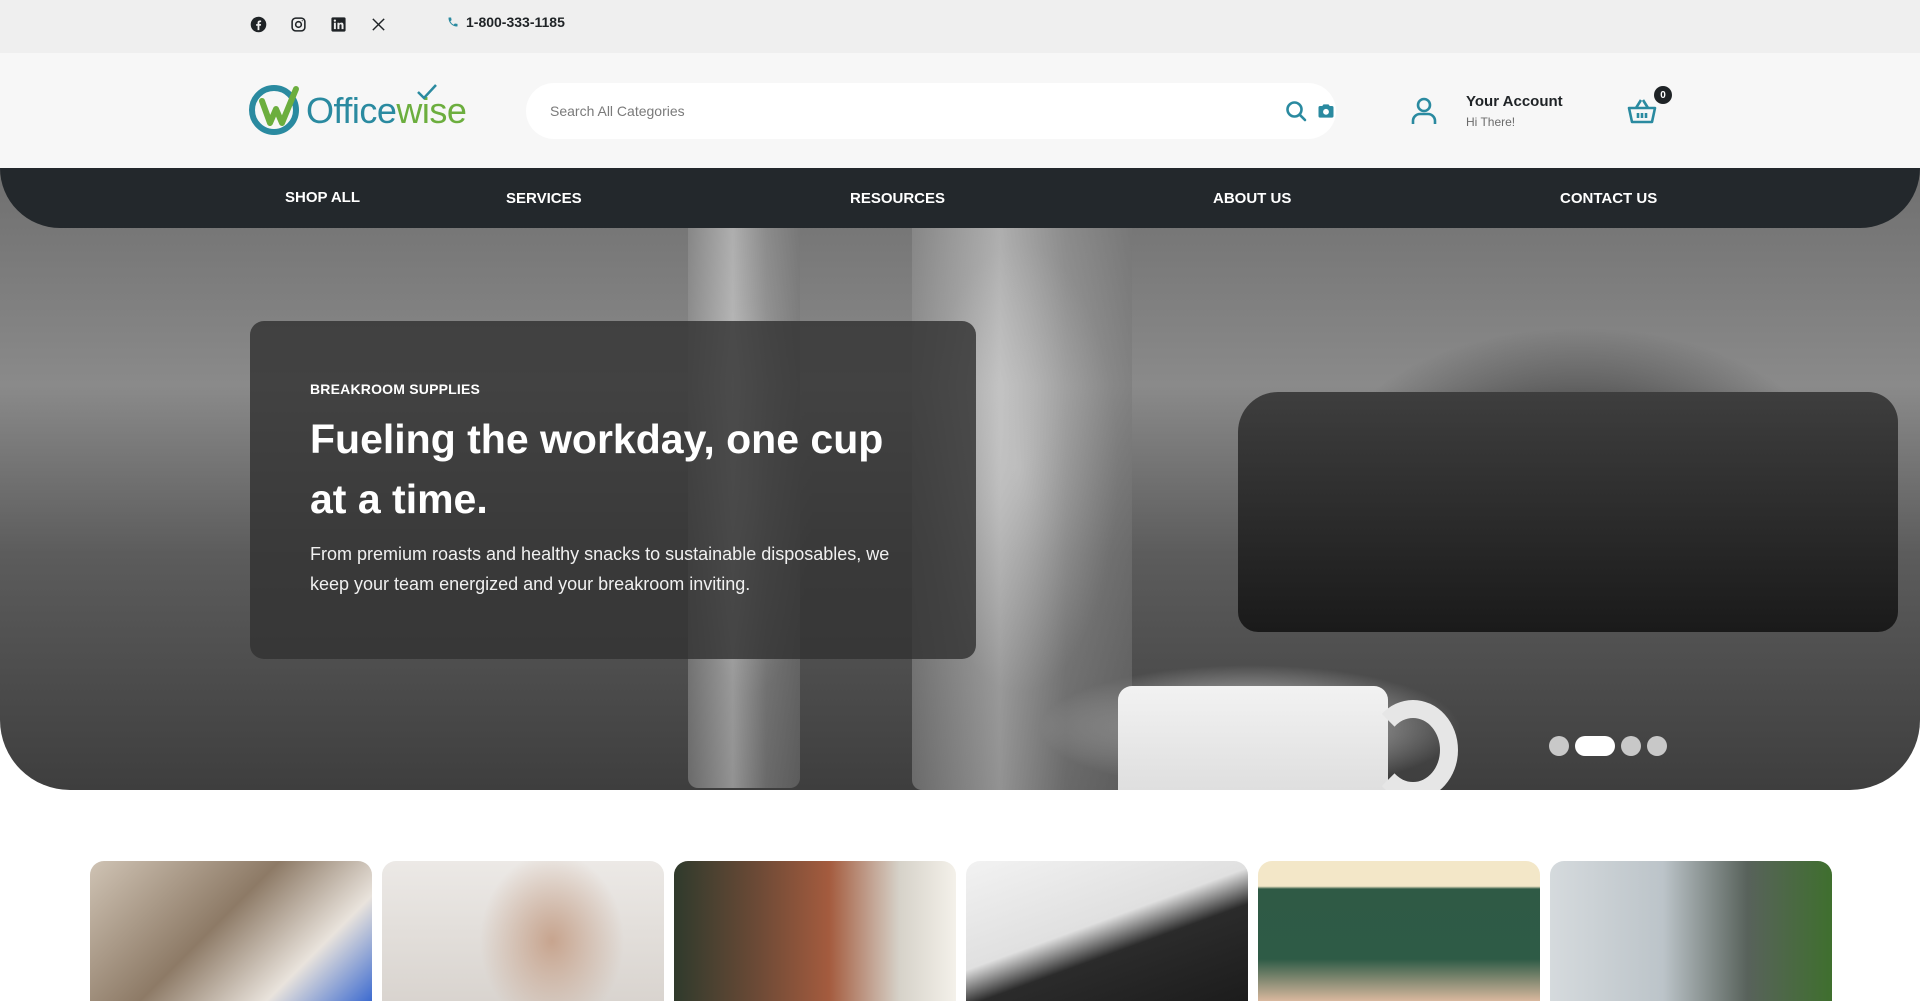 This screenshot has height=1001, width=1920. I want to click on top-bar: 1-800-333-1185, so click(960, 26).